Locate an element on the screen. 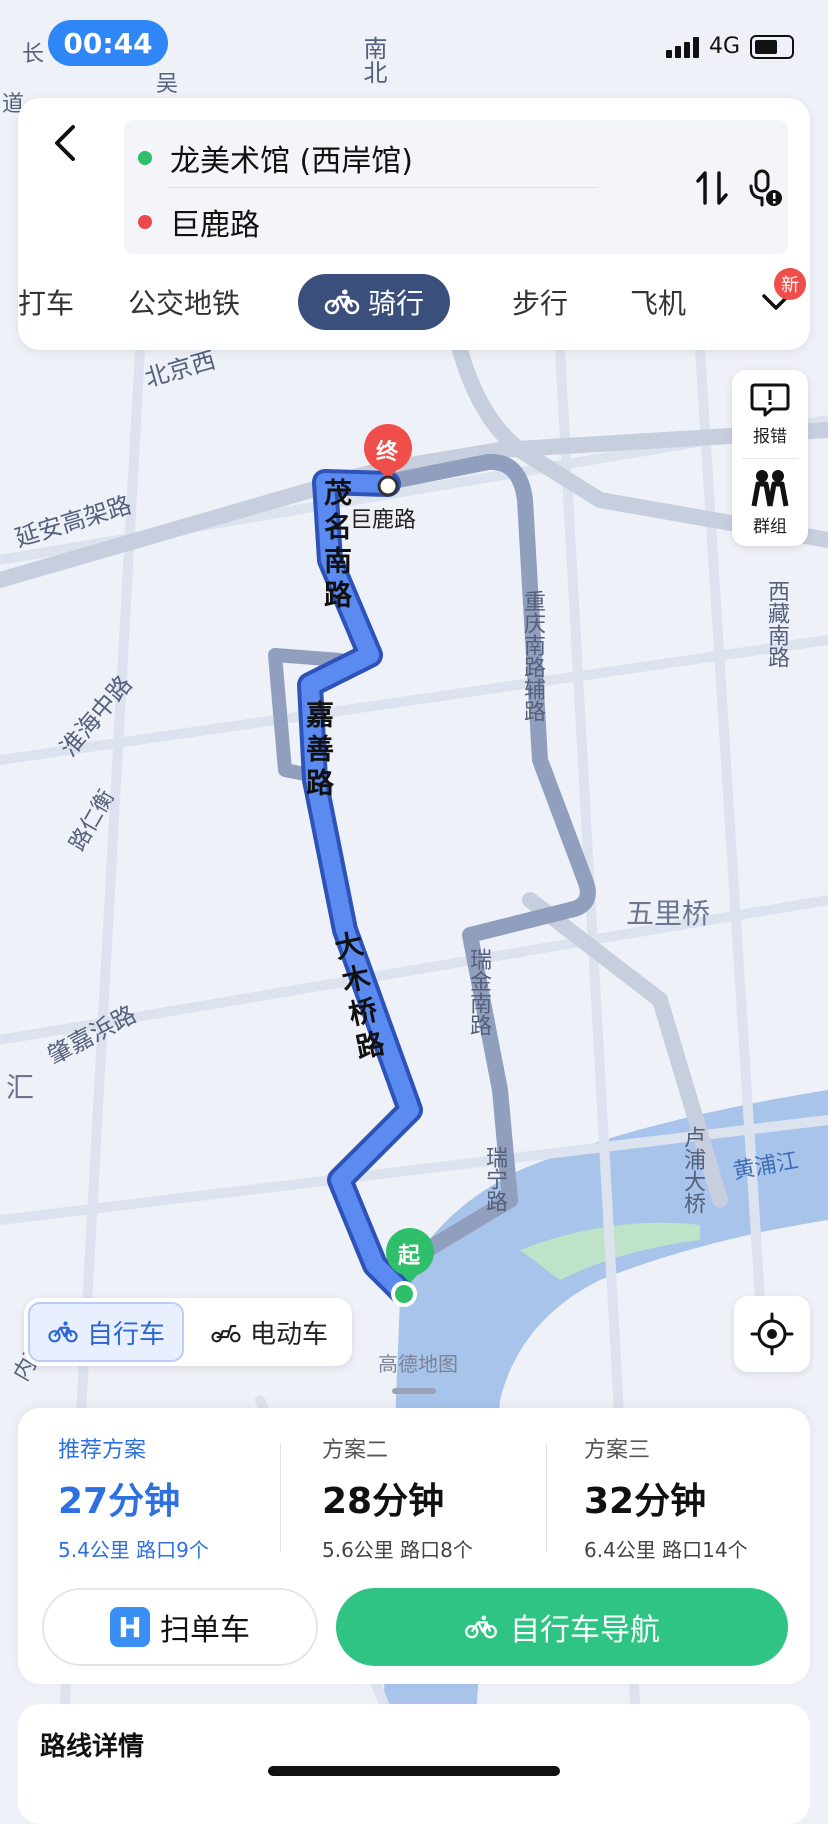 This screenshot has width=828, height=1824. tab-transit: 公交地铁 is located at coordinates (184, 302).